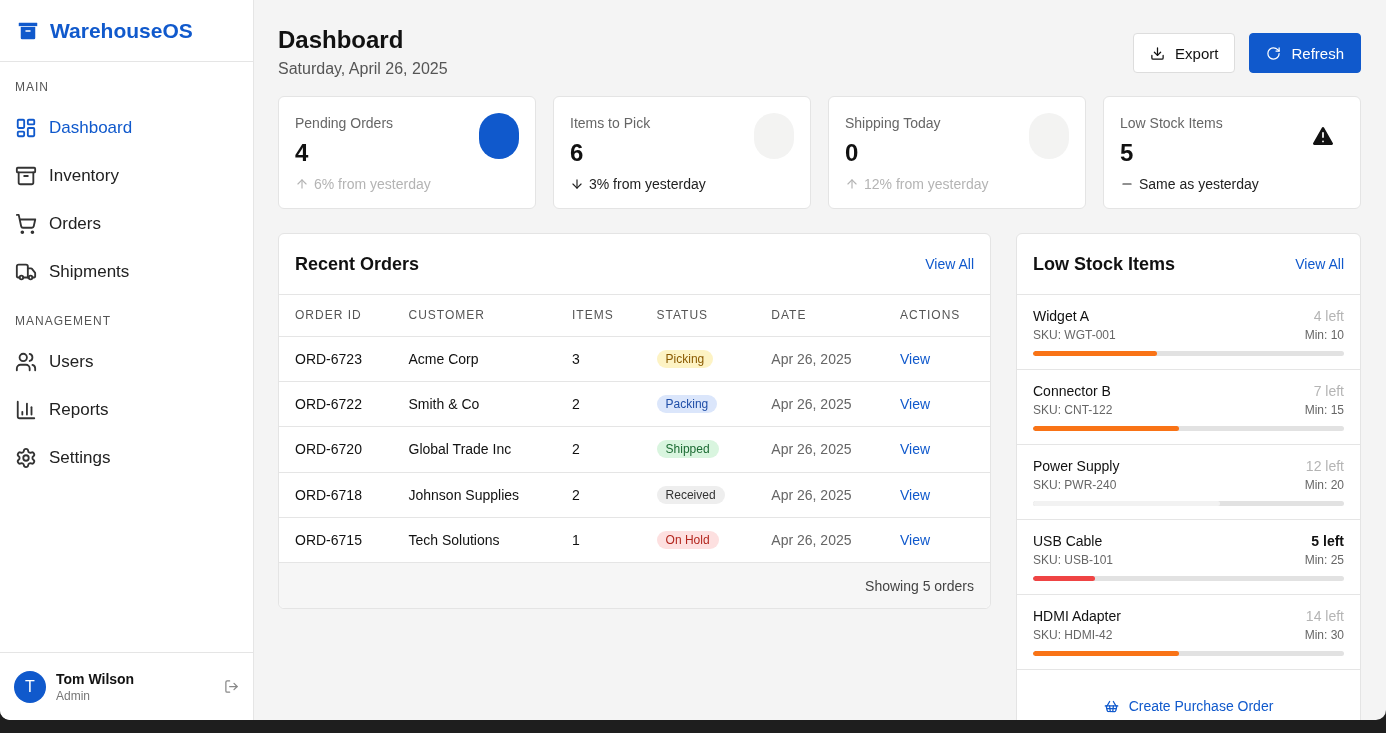 The width and height of the screenshot is (1386, 733). I want to click on minimum-stock: Min: 25, so click(1324, 560).